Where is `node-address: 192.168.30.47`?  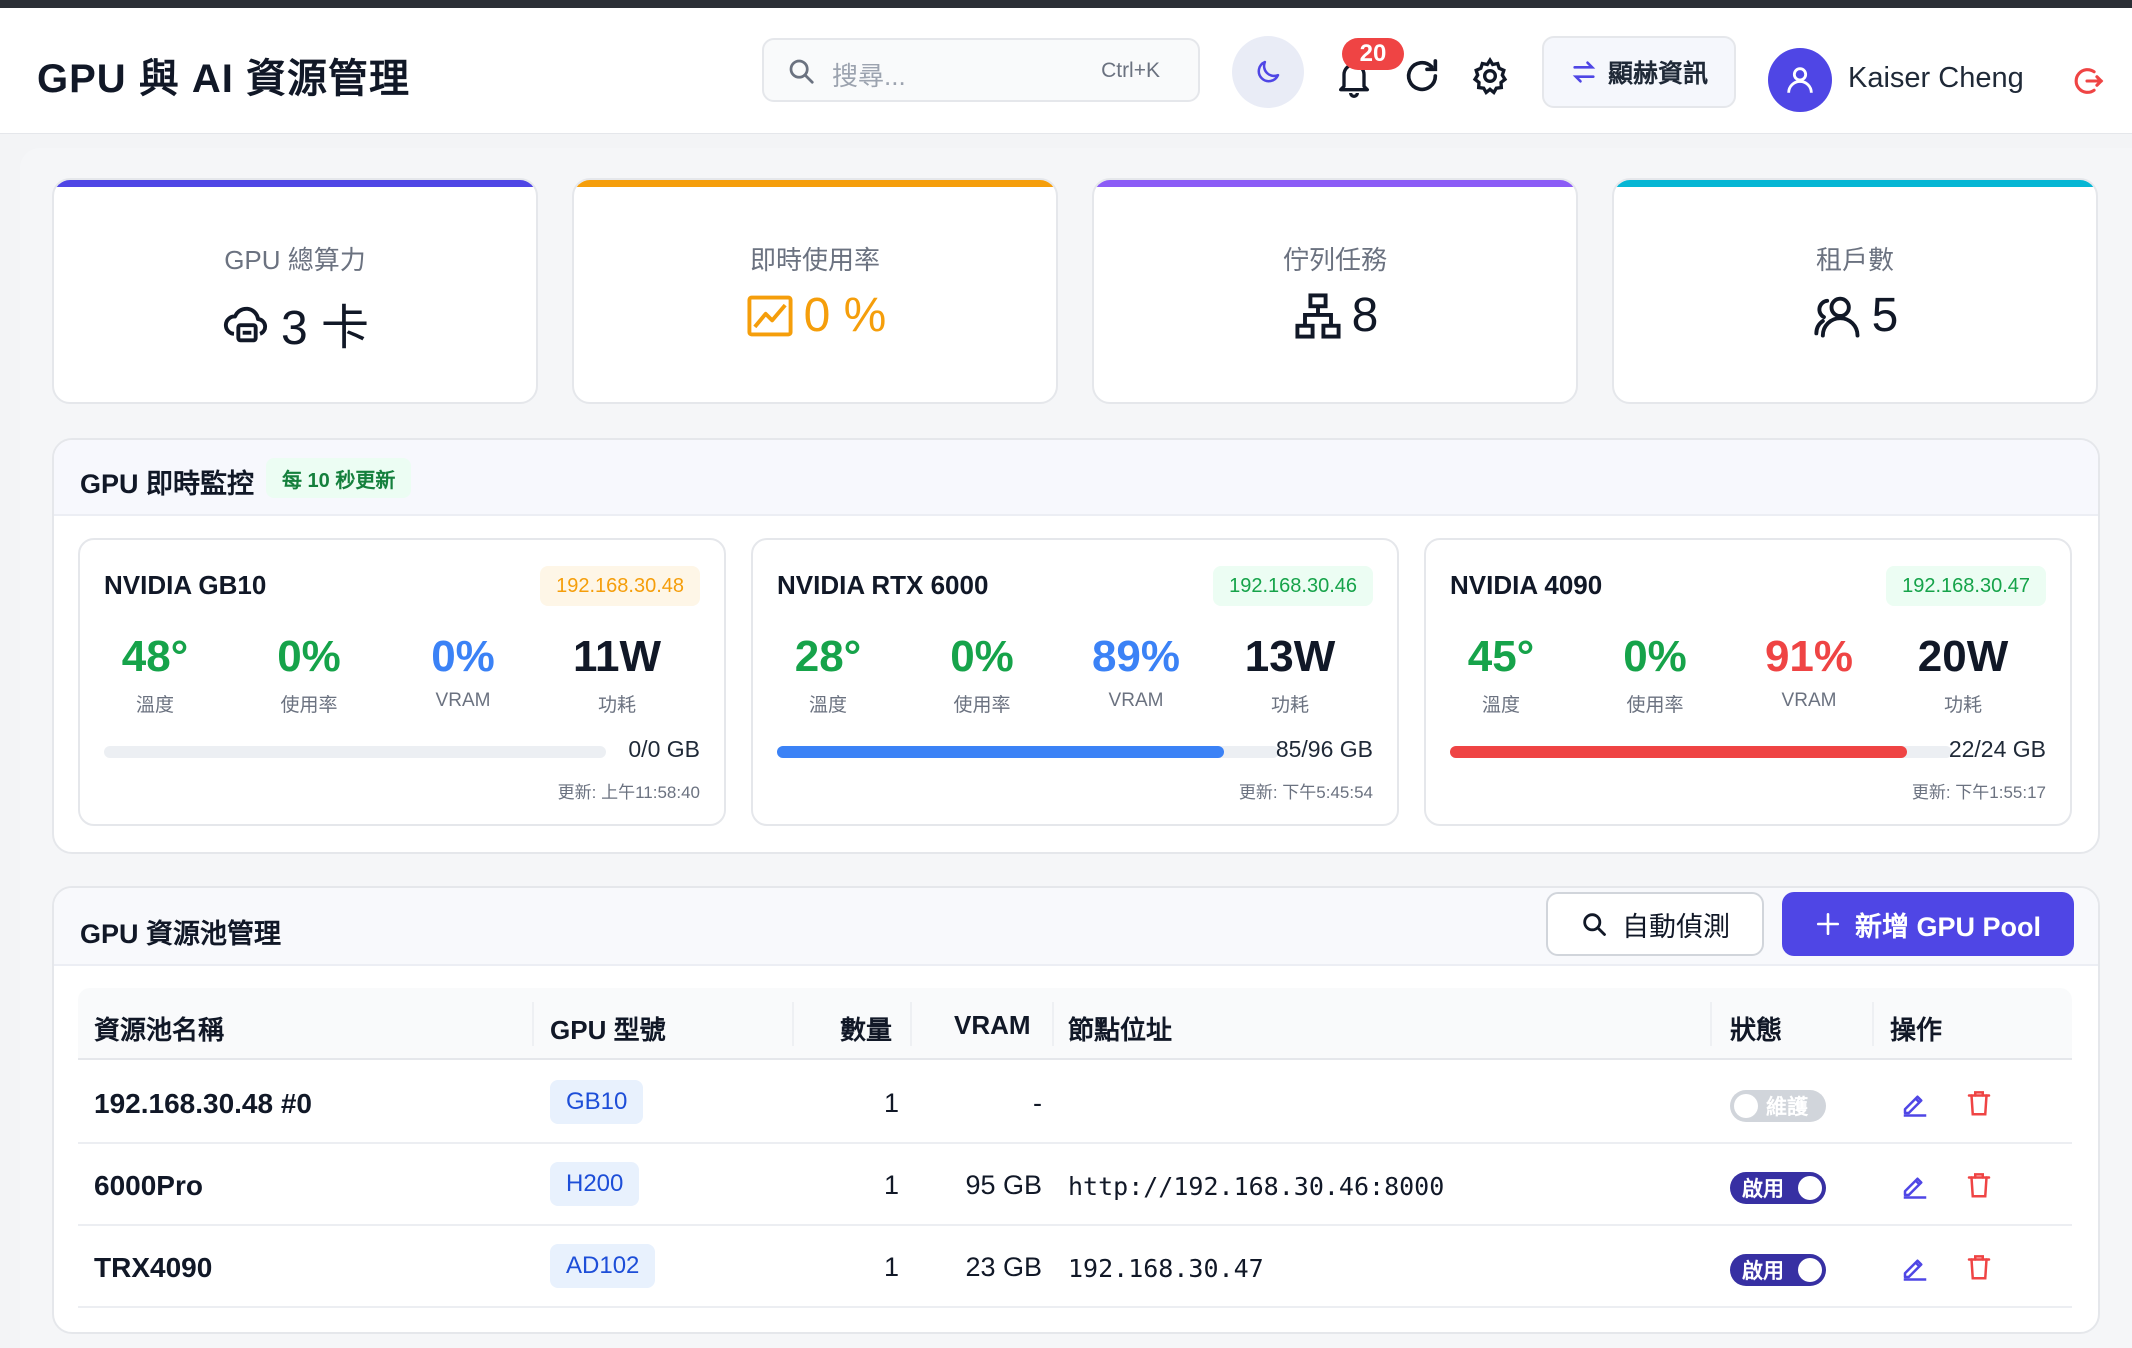
node-address: 192.168.30.47 is located at coordinates (1166, 1268).